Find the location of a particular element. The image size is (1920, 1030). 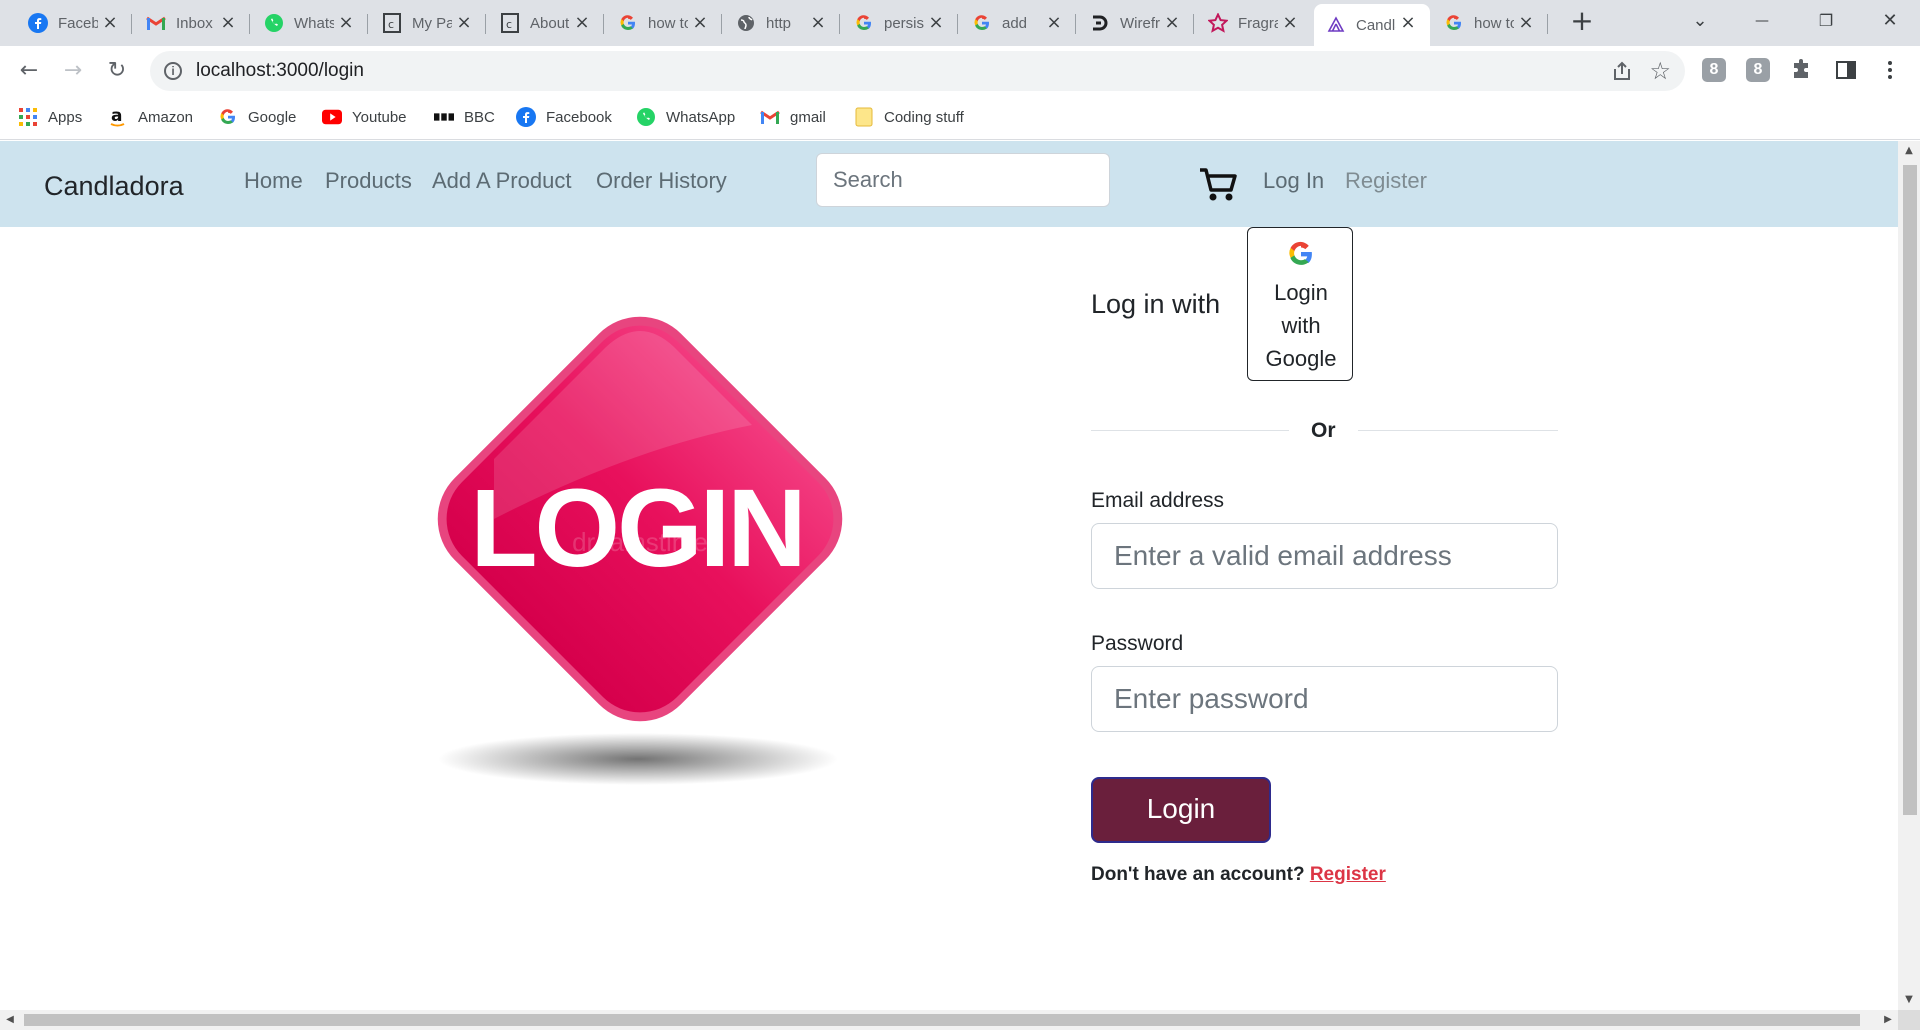

bookmark-whatsapp: WhatsApp is located at coordinates (685, 117).